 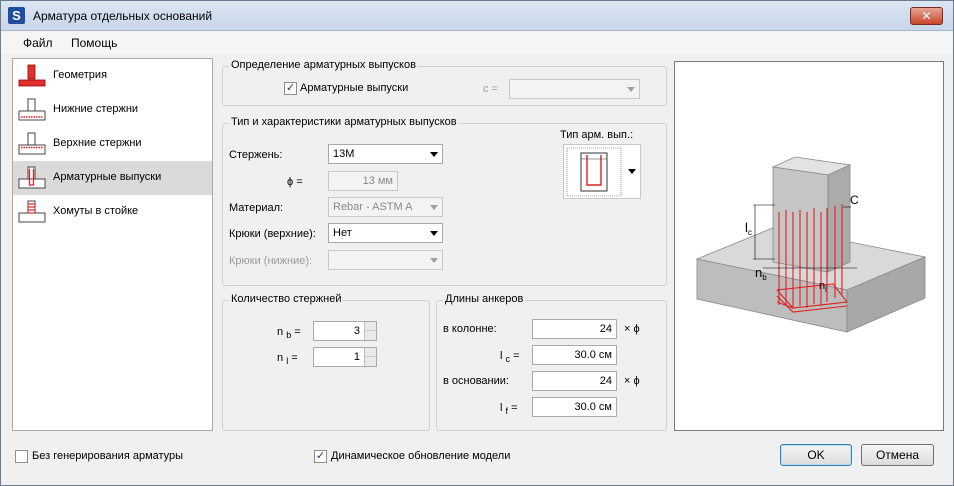 What do you see at coordinates (123, 16) in the screenshot?
I see `window-title: Арматура отдельных оснований` at bounding box center [123, 16].